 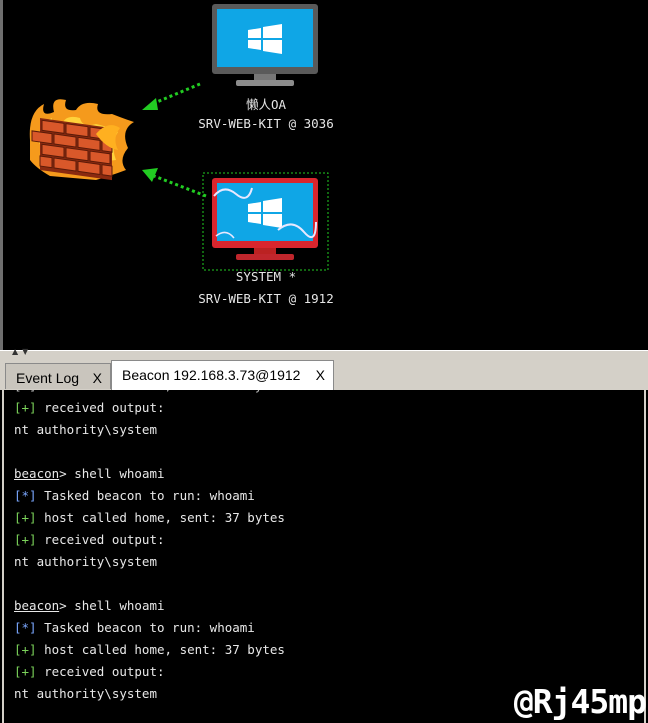 I want to click on tab-event-log: Event Log X, so click(x=58, y=376).